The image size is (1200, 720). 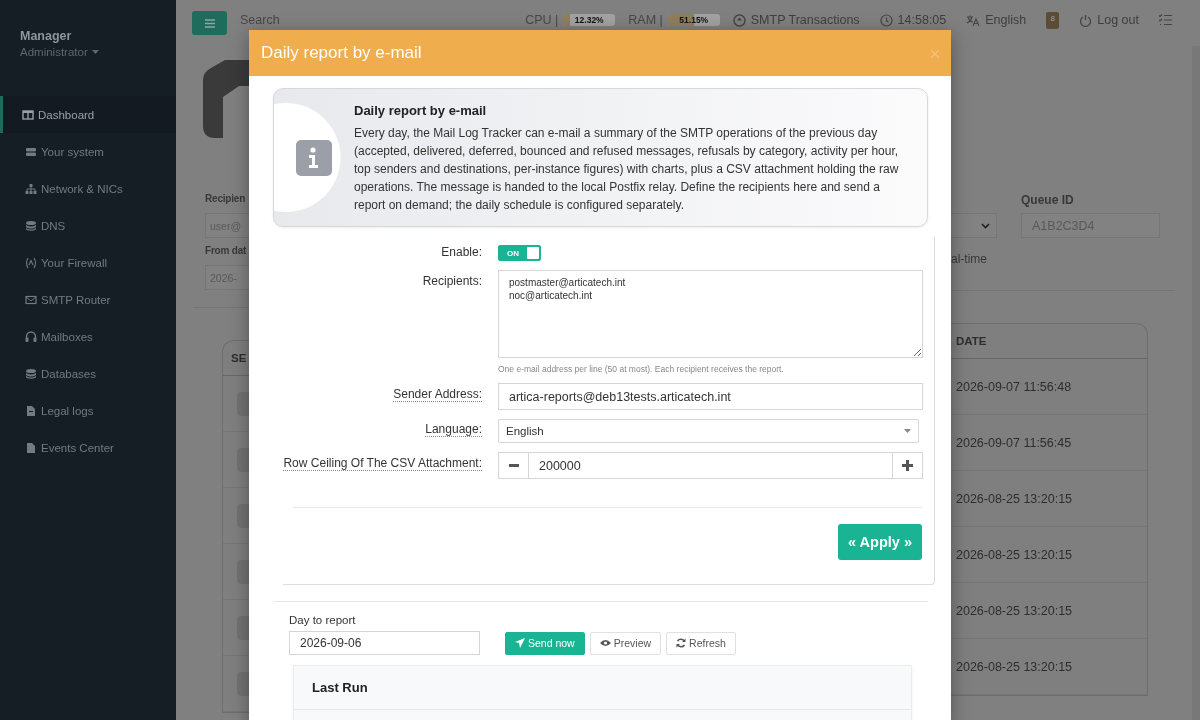 What do you see at coordinates (545, 643) in the screenshot?
I see `action-button: Send now` at bounding box center [545, 643].